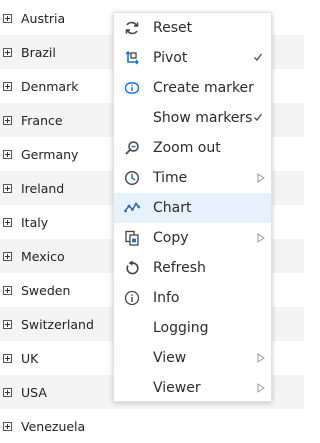  I want to click on menu-item-logging: Logging, so click(192, 328).